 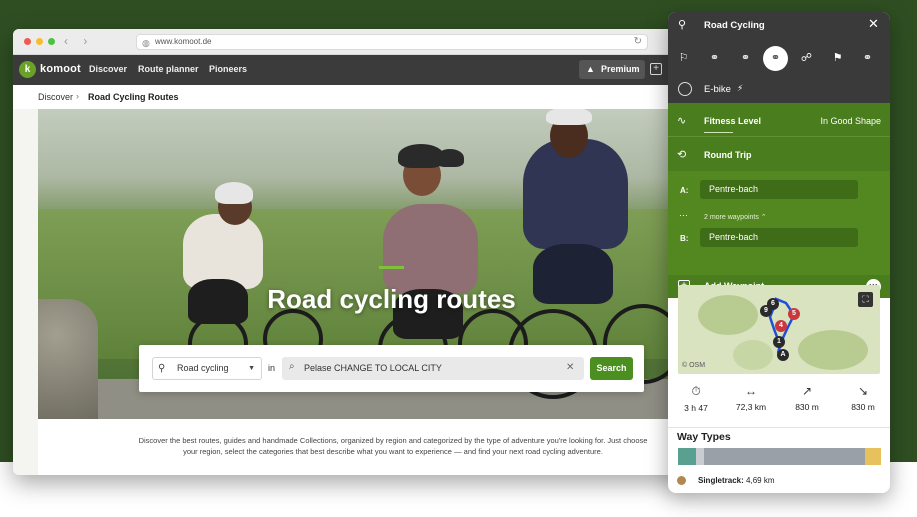 What do you see at coordinates (779, 427) in the screenshot?
I see `divider` at bounding box center [779, 427].